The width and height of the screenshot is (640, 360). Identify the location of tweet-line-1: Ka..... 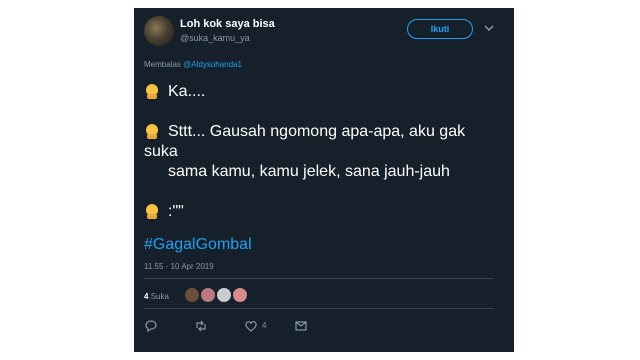
(174, 92).